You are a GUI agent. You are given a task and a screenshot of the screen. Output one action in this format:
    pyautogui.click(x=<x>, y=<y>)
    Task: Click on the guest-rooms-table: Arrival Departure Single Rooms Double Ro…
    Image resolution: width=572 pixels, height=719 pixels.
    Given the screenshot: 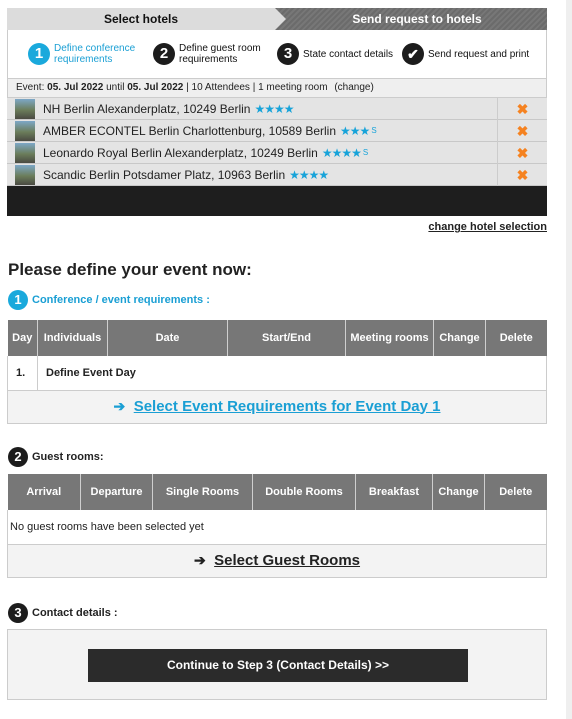 What is the action you would take?
    pyautogui.click(x=277, y=526)
    